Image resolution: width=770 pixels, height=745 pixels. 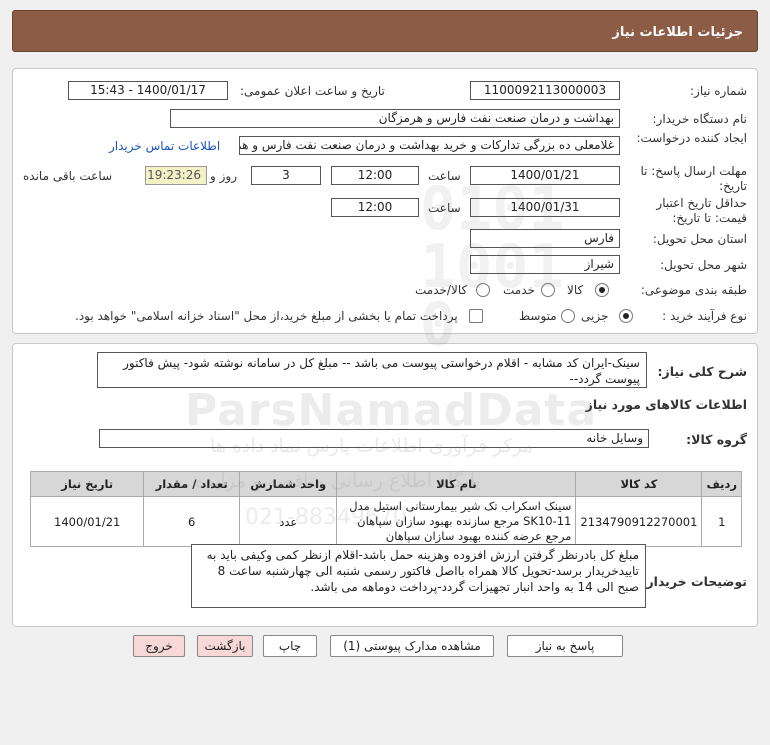 What do you see at coordinates (372, 446) in the screenshot?
I see `watermark-line1: مرکز فرآوری اطلاعات پارس نماد داده ها` at bounding box center [372, 446].